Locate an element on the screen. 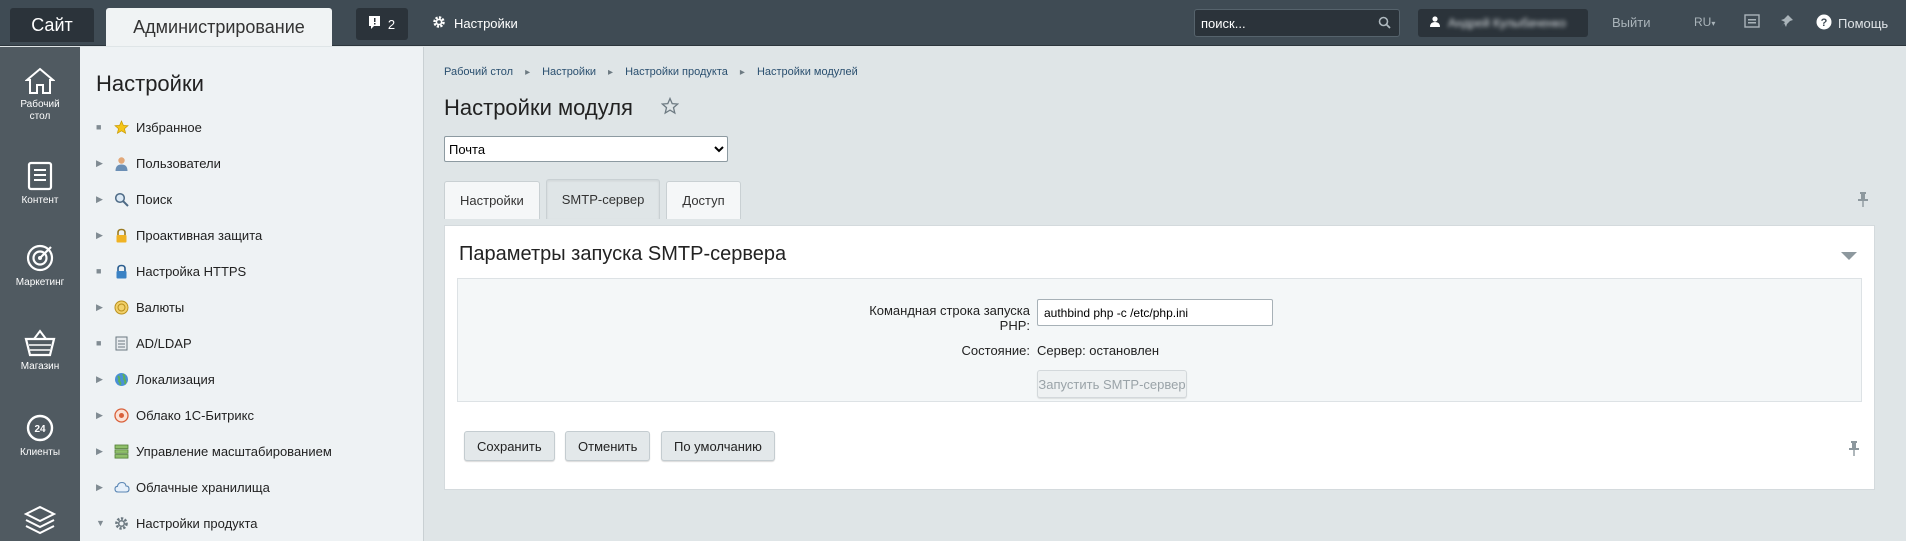  menu-item-label: Облако 1С-Битрикс is located at coordinates (195, 415).